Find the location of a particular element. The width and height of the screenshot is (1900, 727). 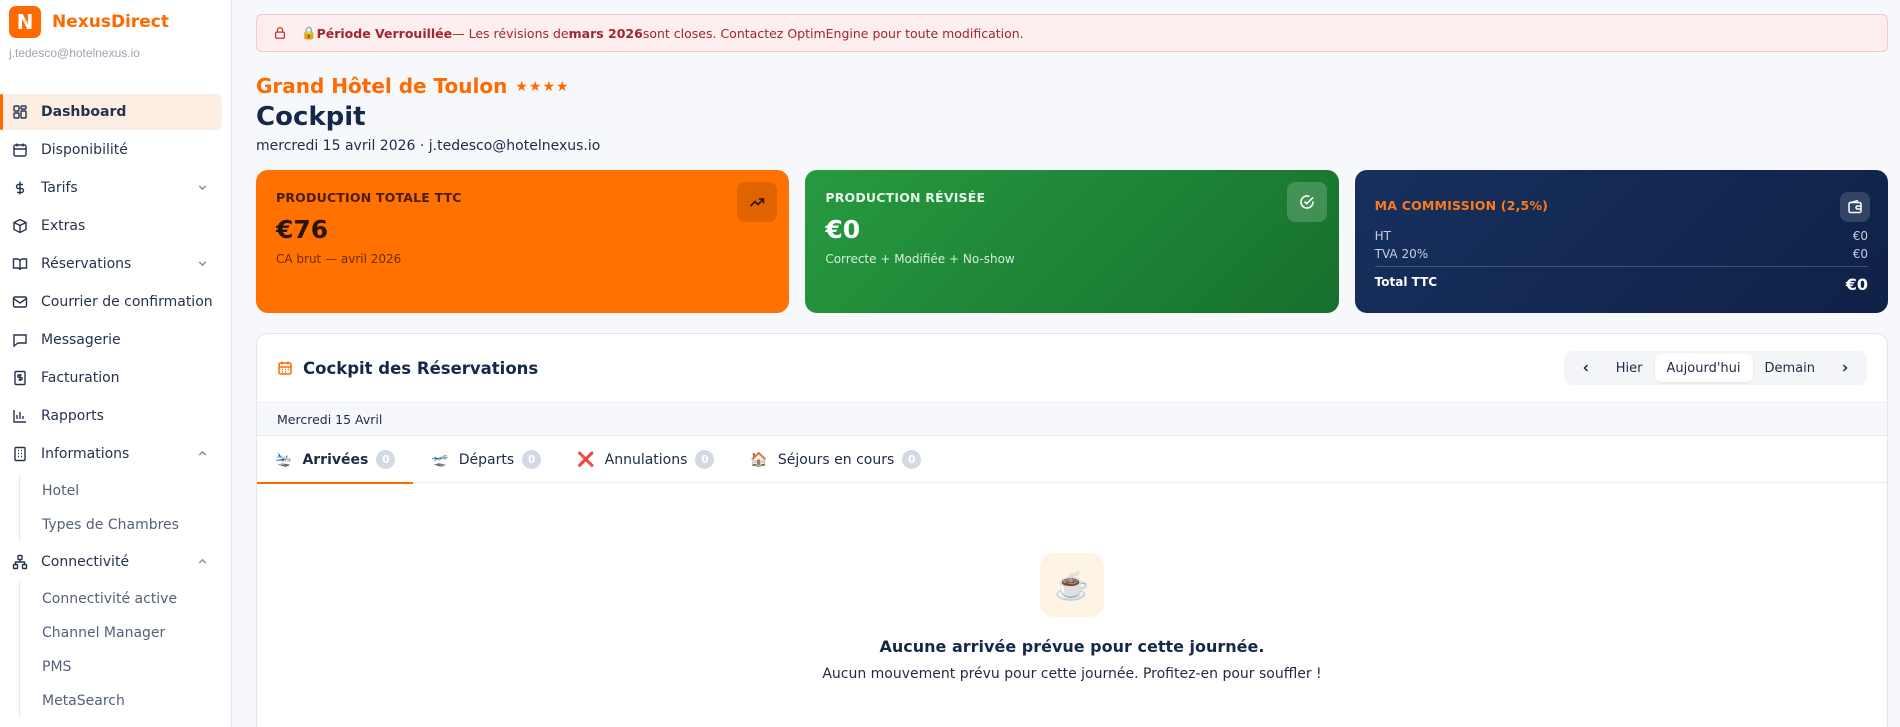

brand-name: NexusDirect is located at coordinates (110, 22).